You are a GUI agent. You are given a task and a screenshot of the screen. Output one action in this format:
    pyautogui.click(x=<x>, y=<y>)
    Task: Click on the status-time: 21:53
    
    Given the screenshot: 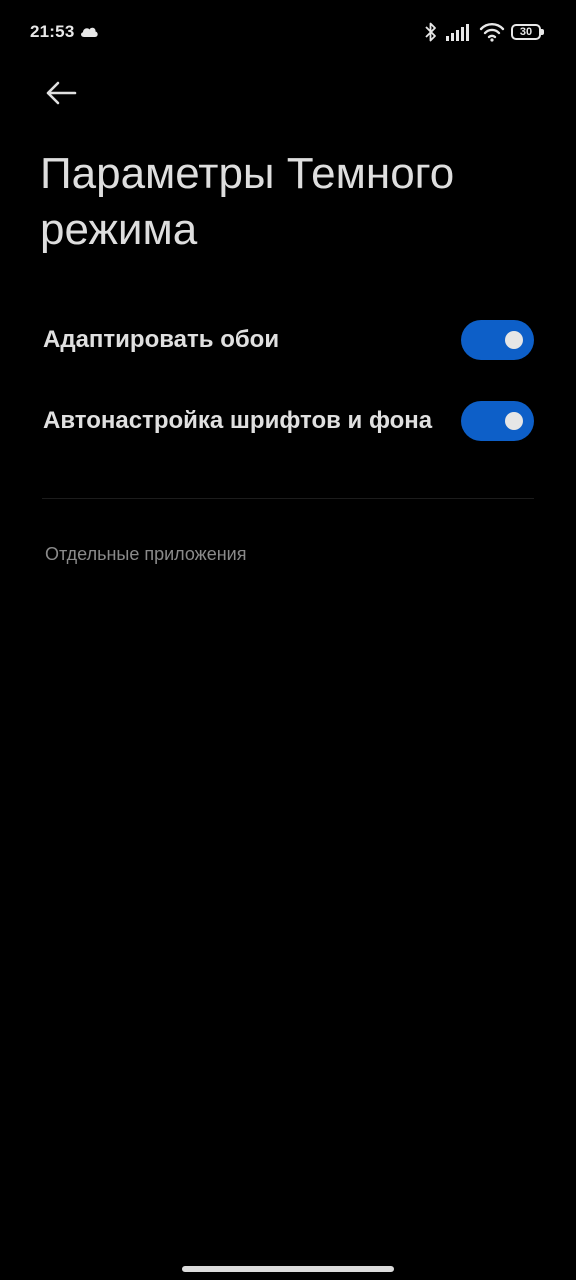 What is the action you would take?
    pyautogui.click(x=52, y=31)
    